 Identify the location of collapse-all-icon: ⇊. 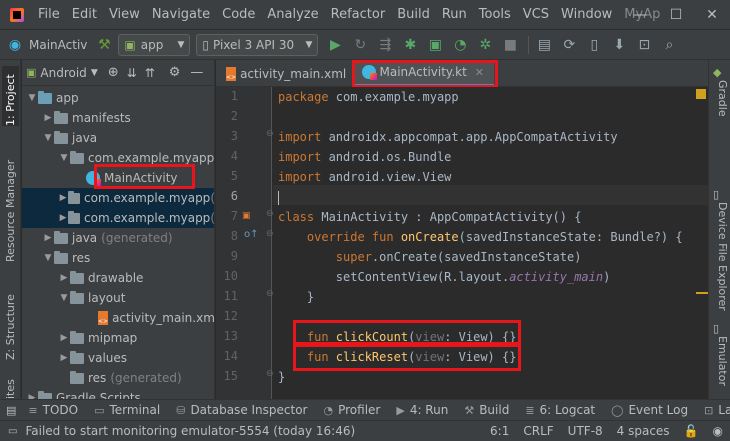
(132, 73).